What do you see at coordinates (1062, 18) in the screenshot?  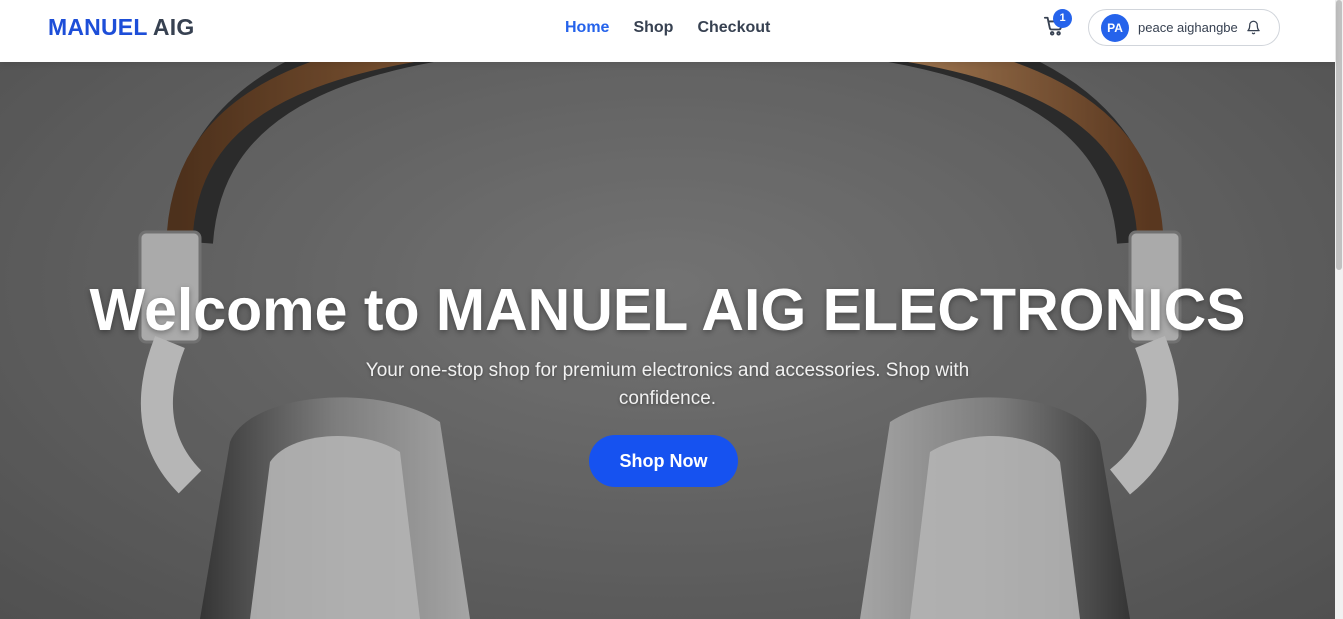 I see `cart-count-badge: 1` at bounding box center [1062, 18].